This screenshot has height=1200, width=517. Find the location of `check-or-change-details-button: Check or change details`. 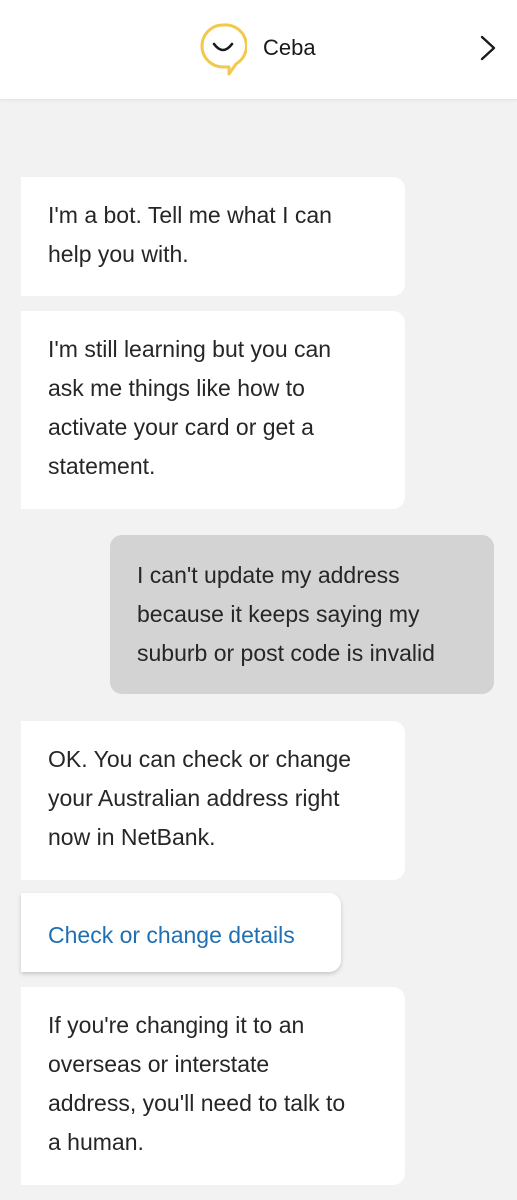

check-or-change-details-button: Check or change details is located at coordinates (181, 932).